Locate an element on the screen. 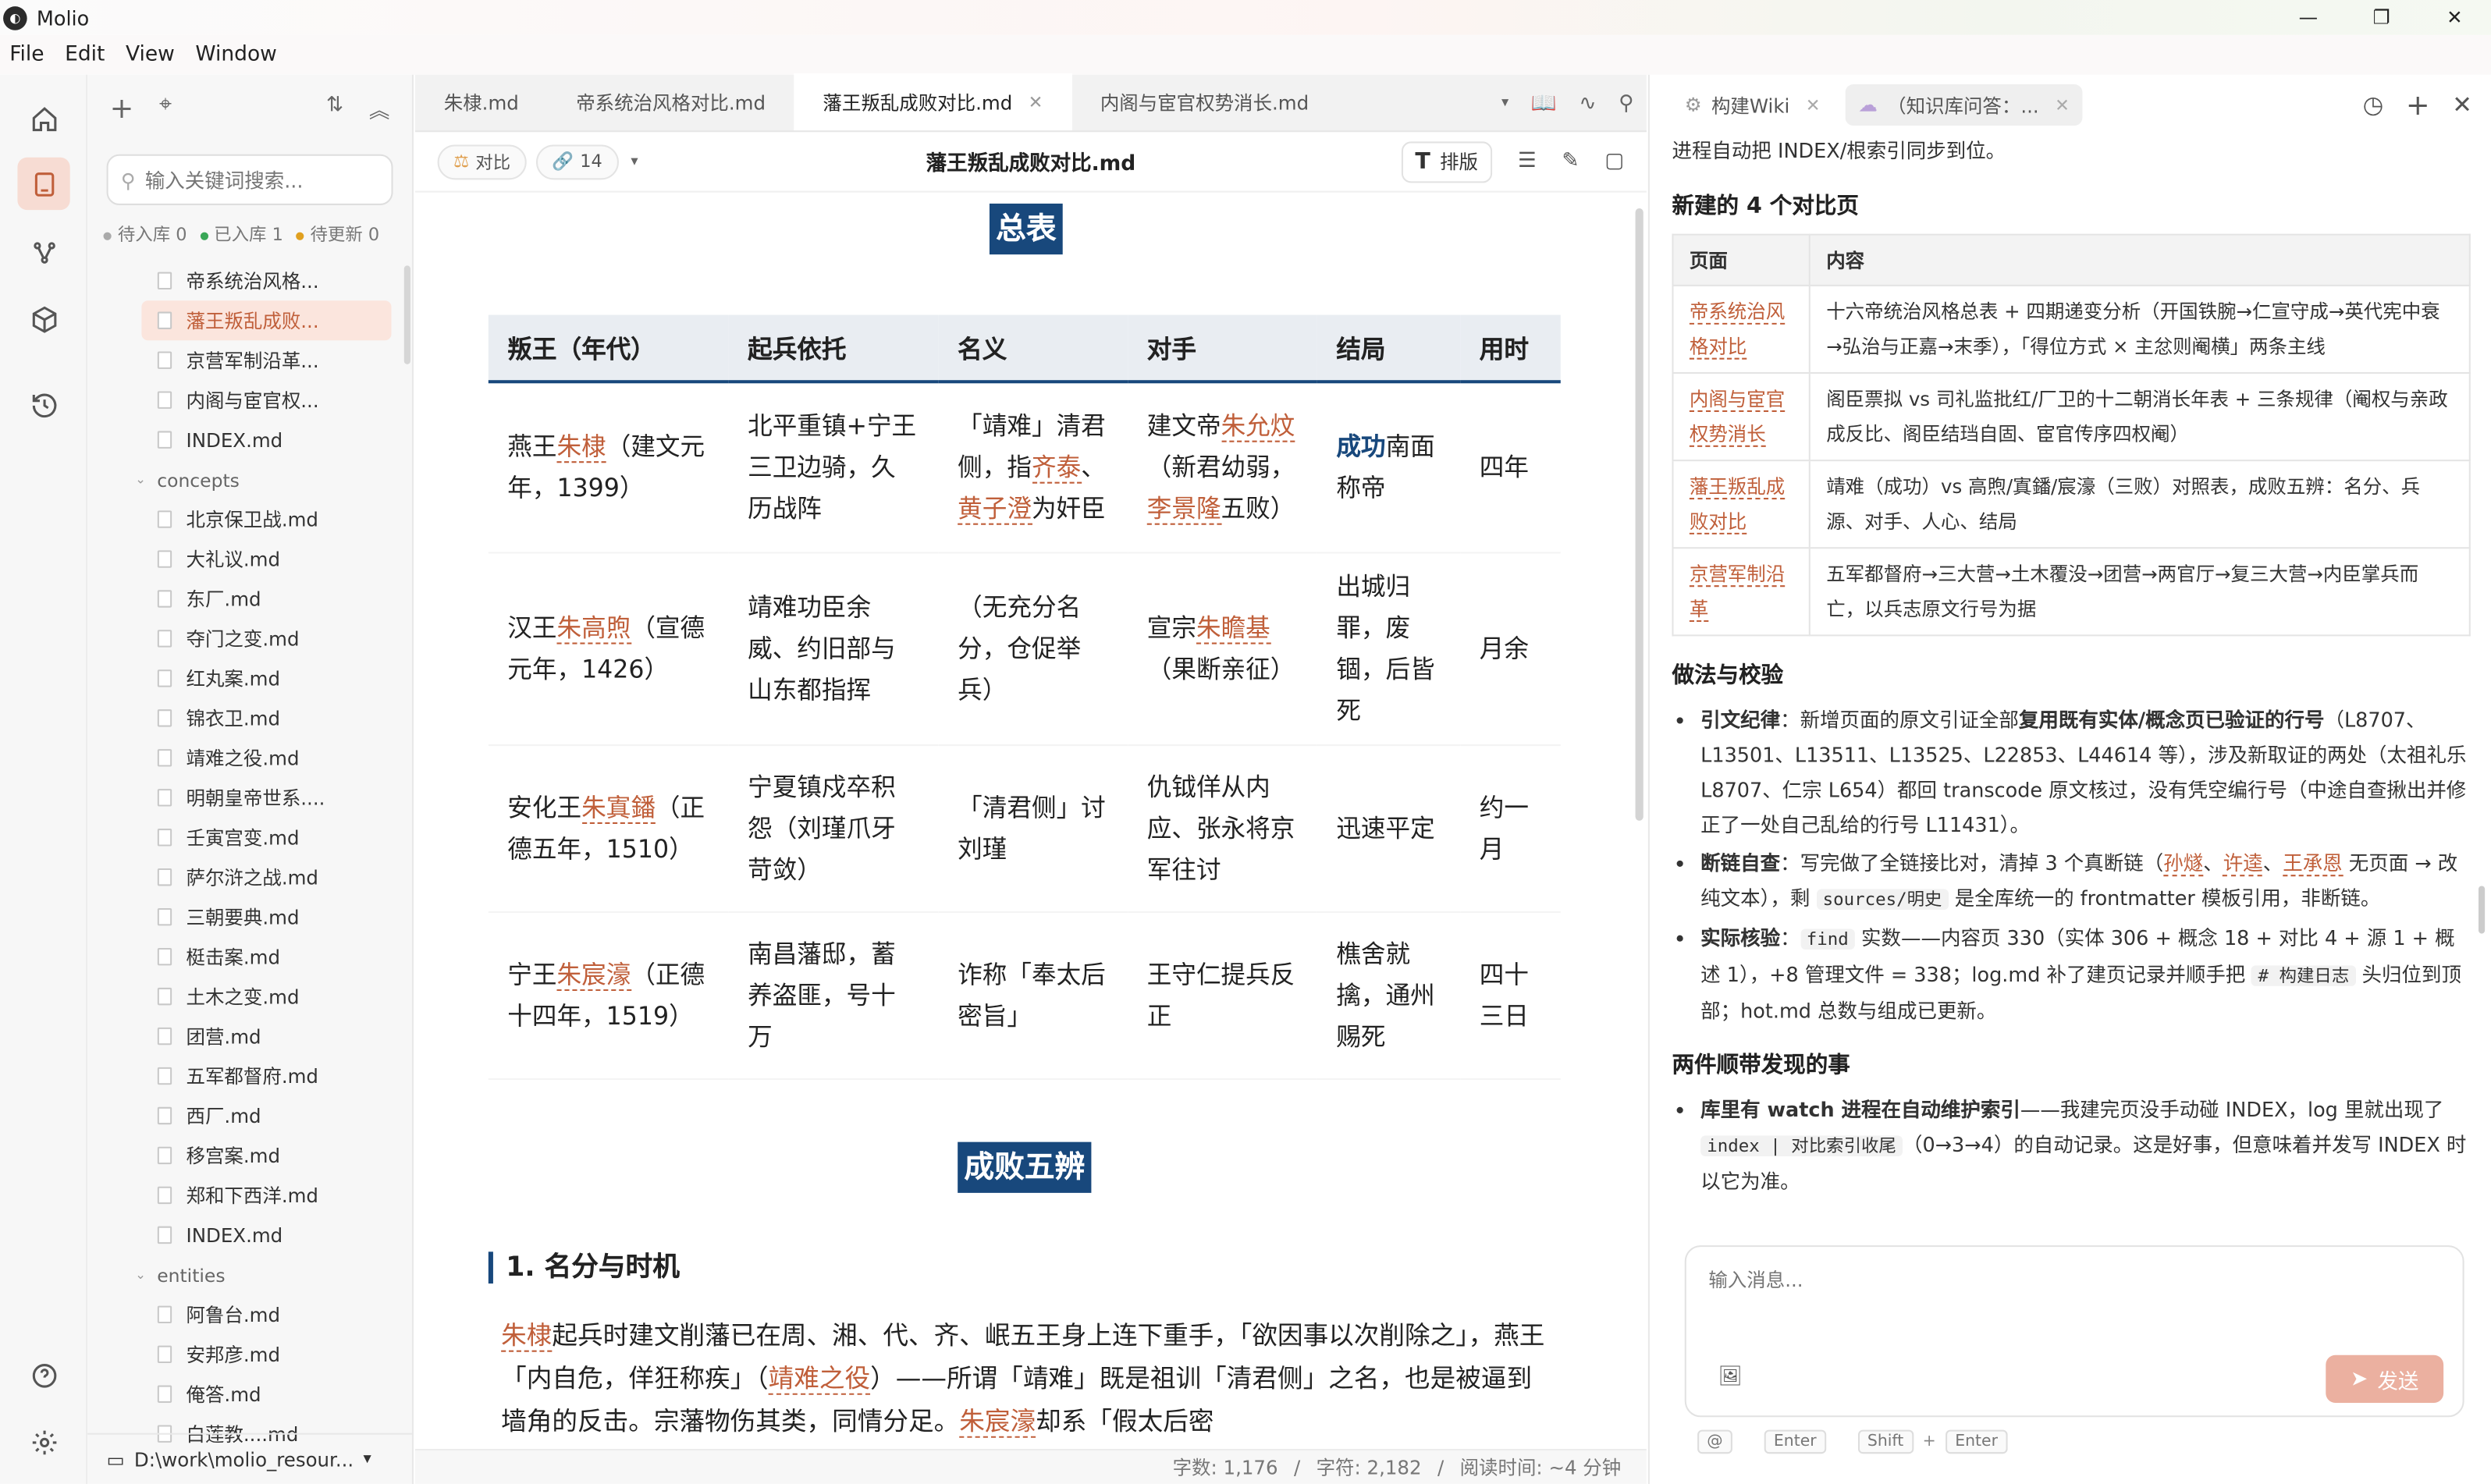 The image size is (2491, 1484). maximize-button: ❐ is located at coordinates (2381, 17).